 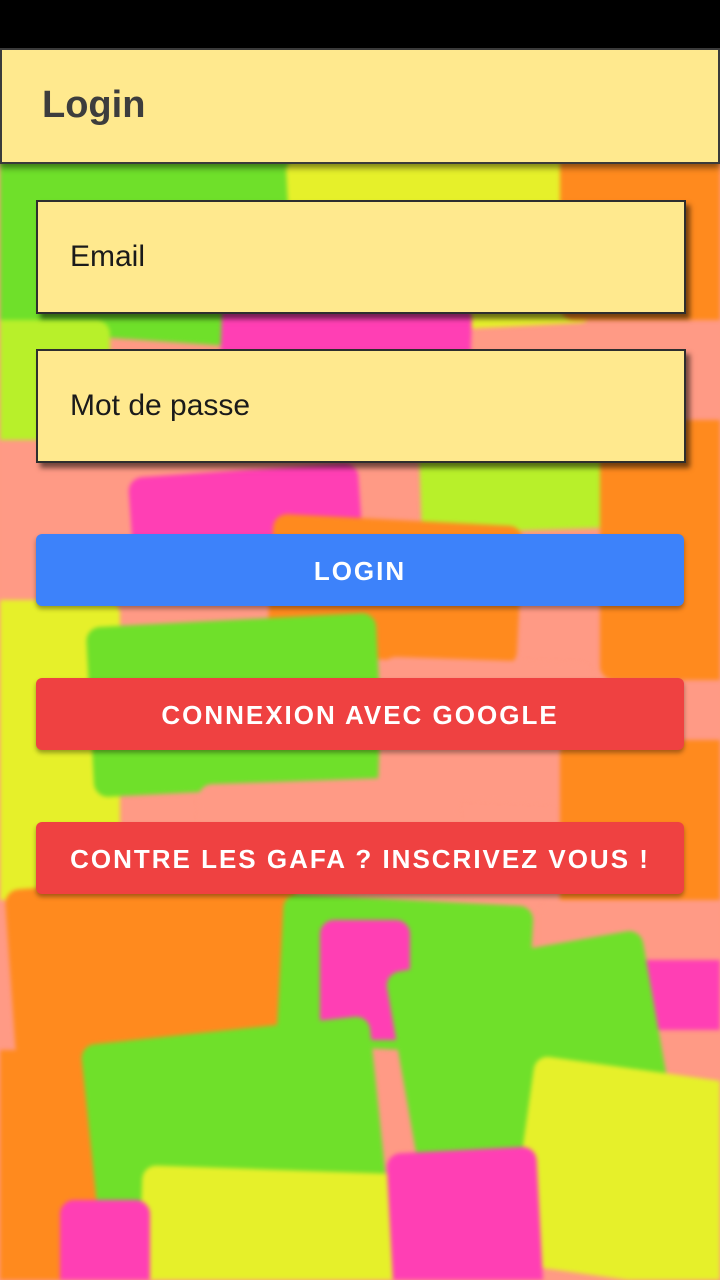 What do you see at coordinates (360, 106) in the screenshot?
I see `app-bar: Login` at bounding box center [360, 106].